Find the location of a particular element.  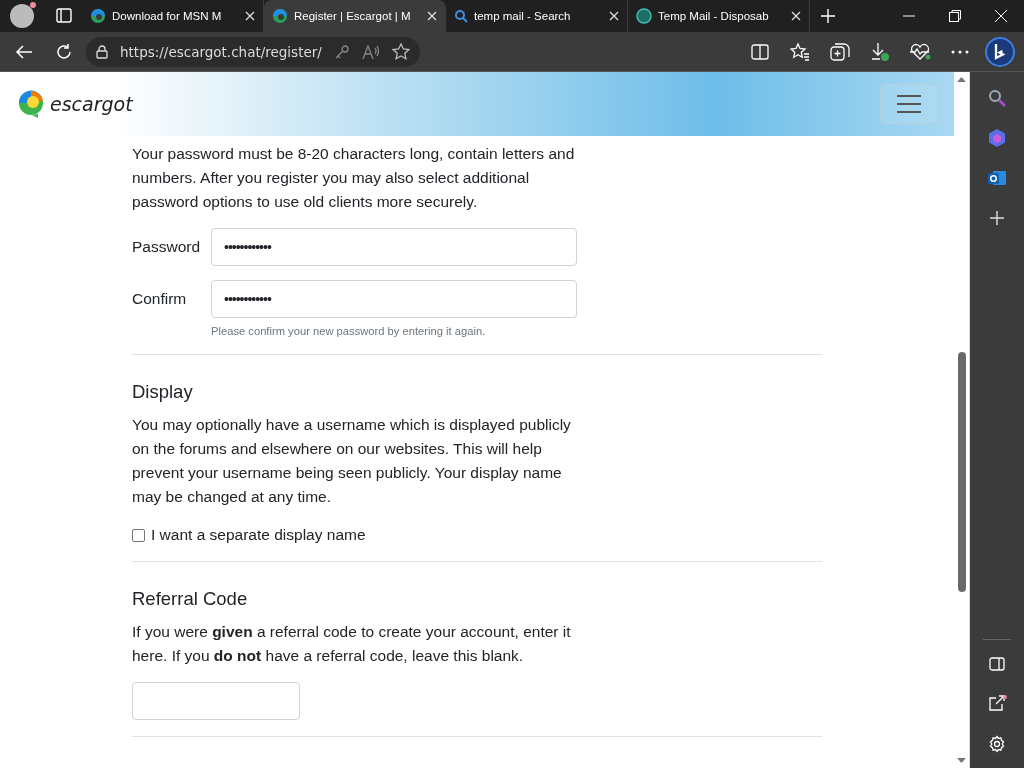

copilot-icon is located at coordinates (1000, 51).